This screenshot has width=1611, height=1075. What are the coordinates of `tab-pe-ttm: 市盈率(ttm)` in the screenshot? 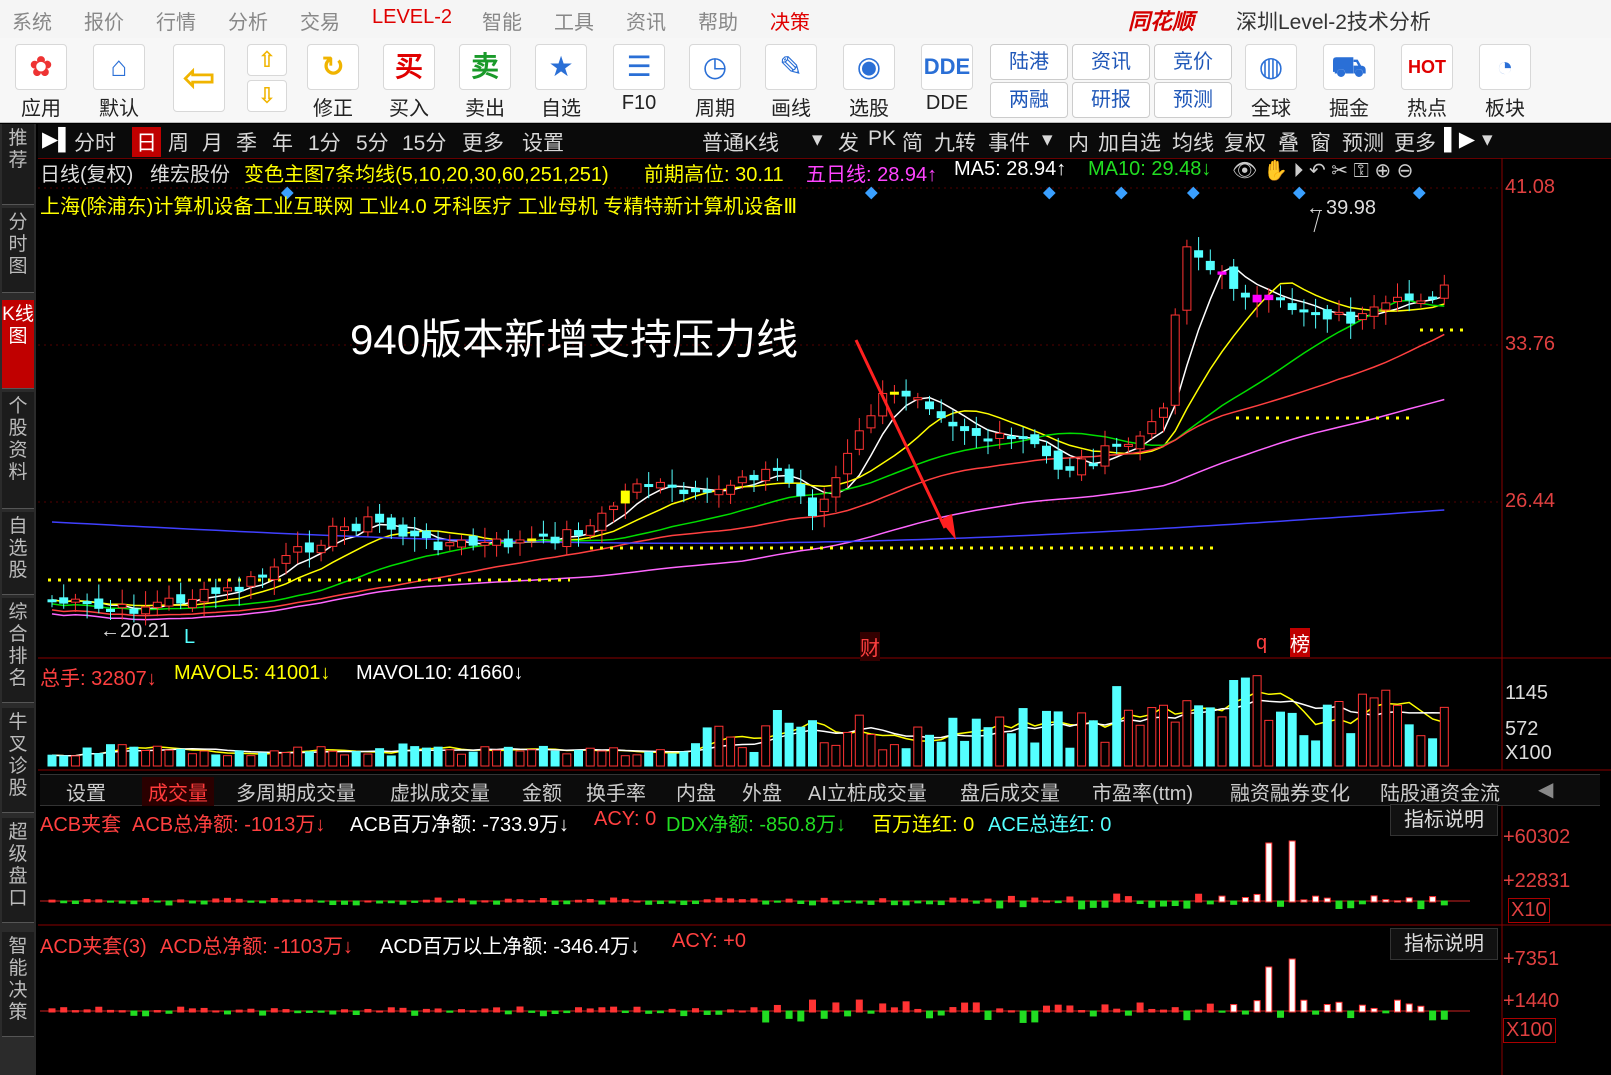 It's located at (1142, 791).